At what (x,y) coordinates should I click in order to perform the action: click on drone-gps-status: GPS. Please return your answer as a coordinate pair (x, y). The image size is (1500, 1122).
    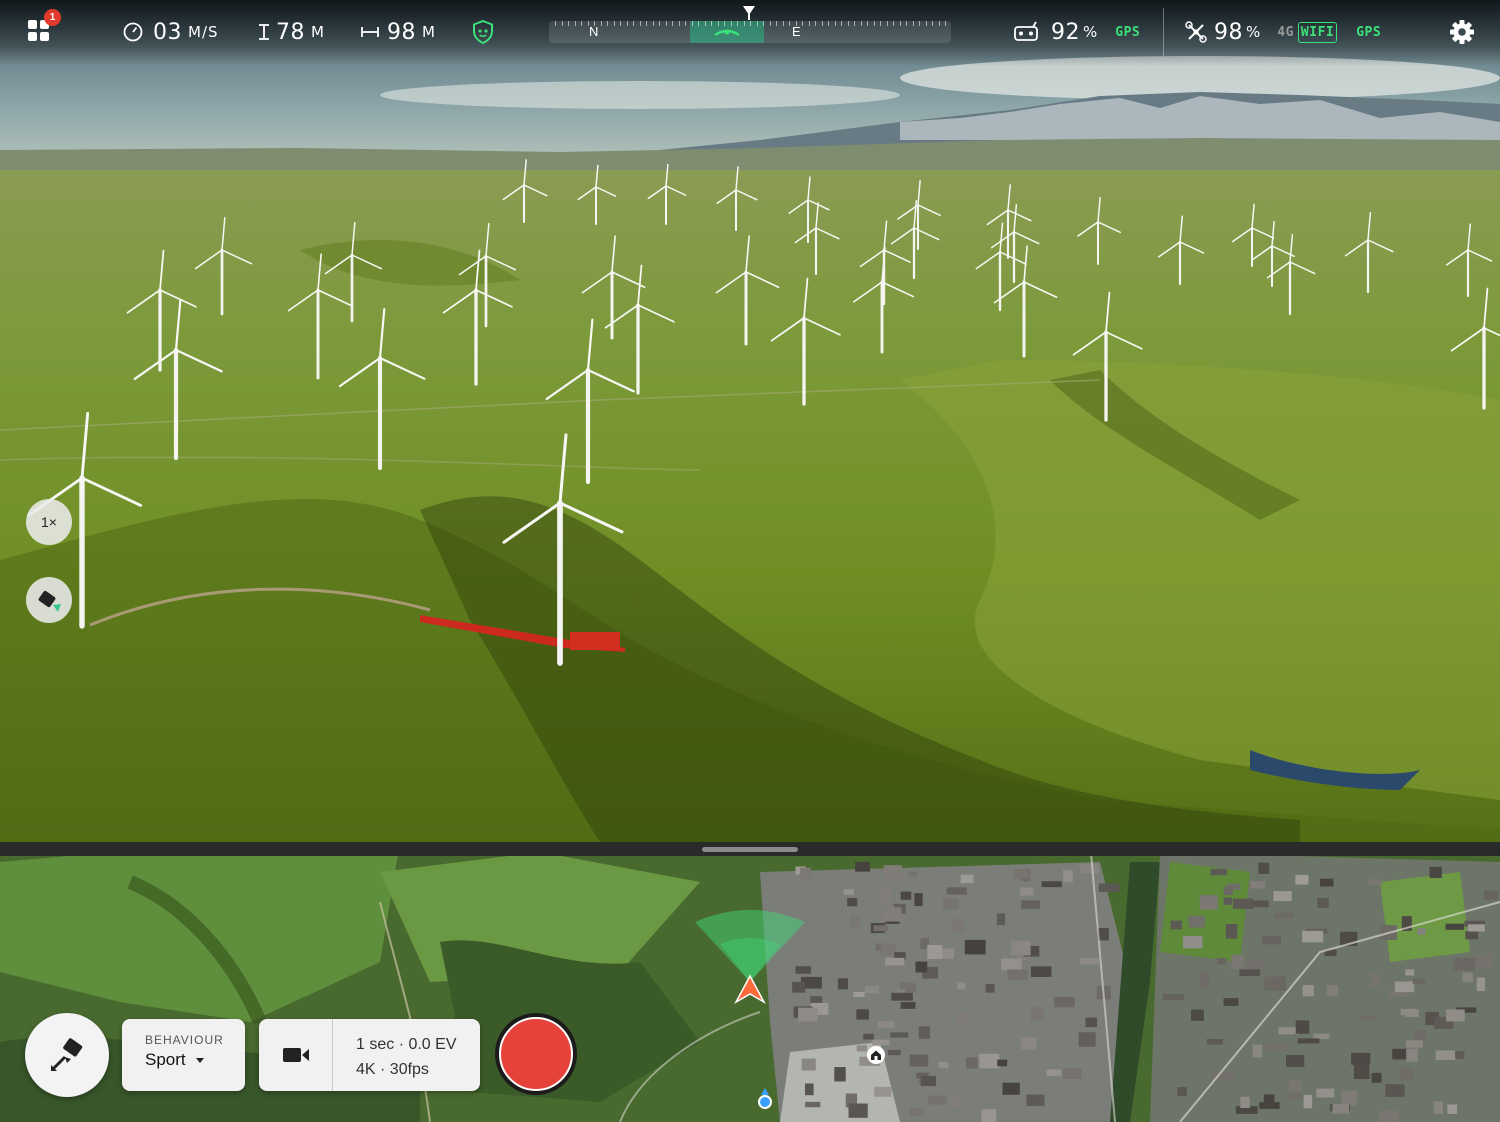
    Looking at the image, I should click on (1369, 32).